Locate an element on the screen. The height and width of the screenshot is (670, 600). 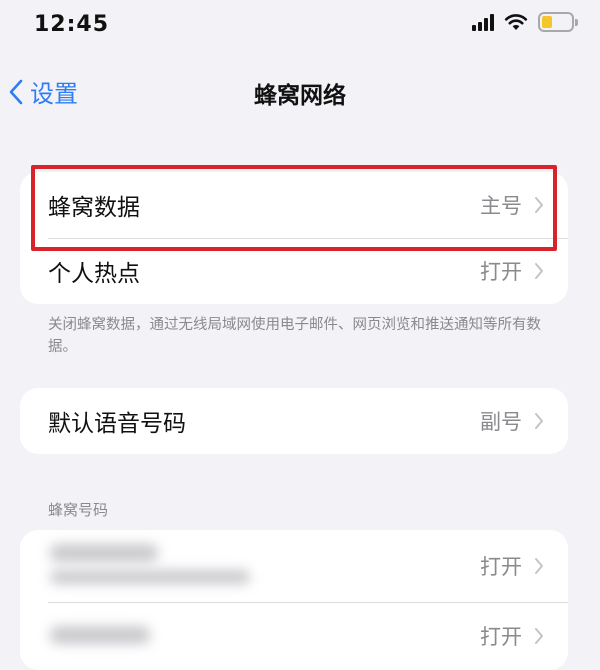
status-time: 12:45 is located at coordinates (72, 24).